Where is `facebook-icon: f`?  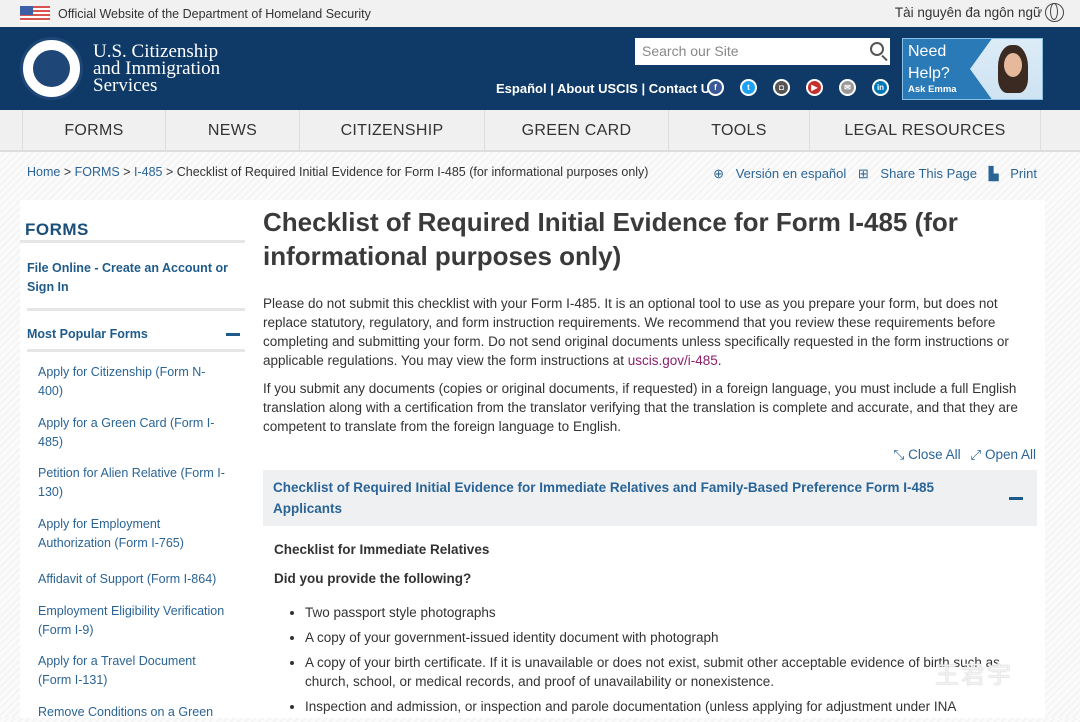 facebook-icon: f is located at coordinates (715, 87).